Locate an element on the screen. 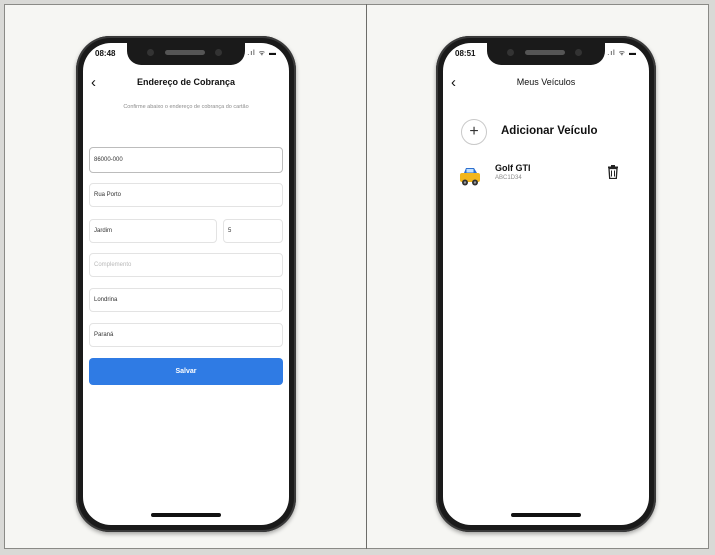 The image size is (715, 555). trash-icon is located at coordinates (613, 172).